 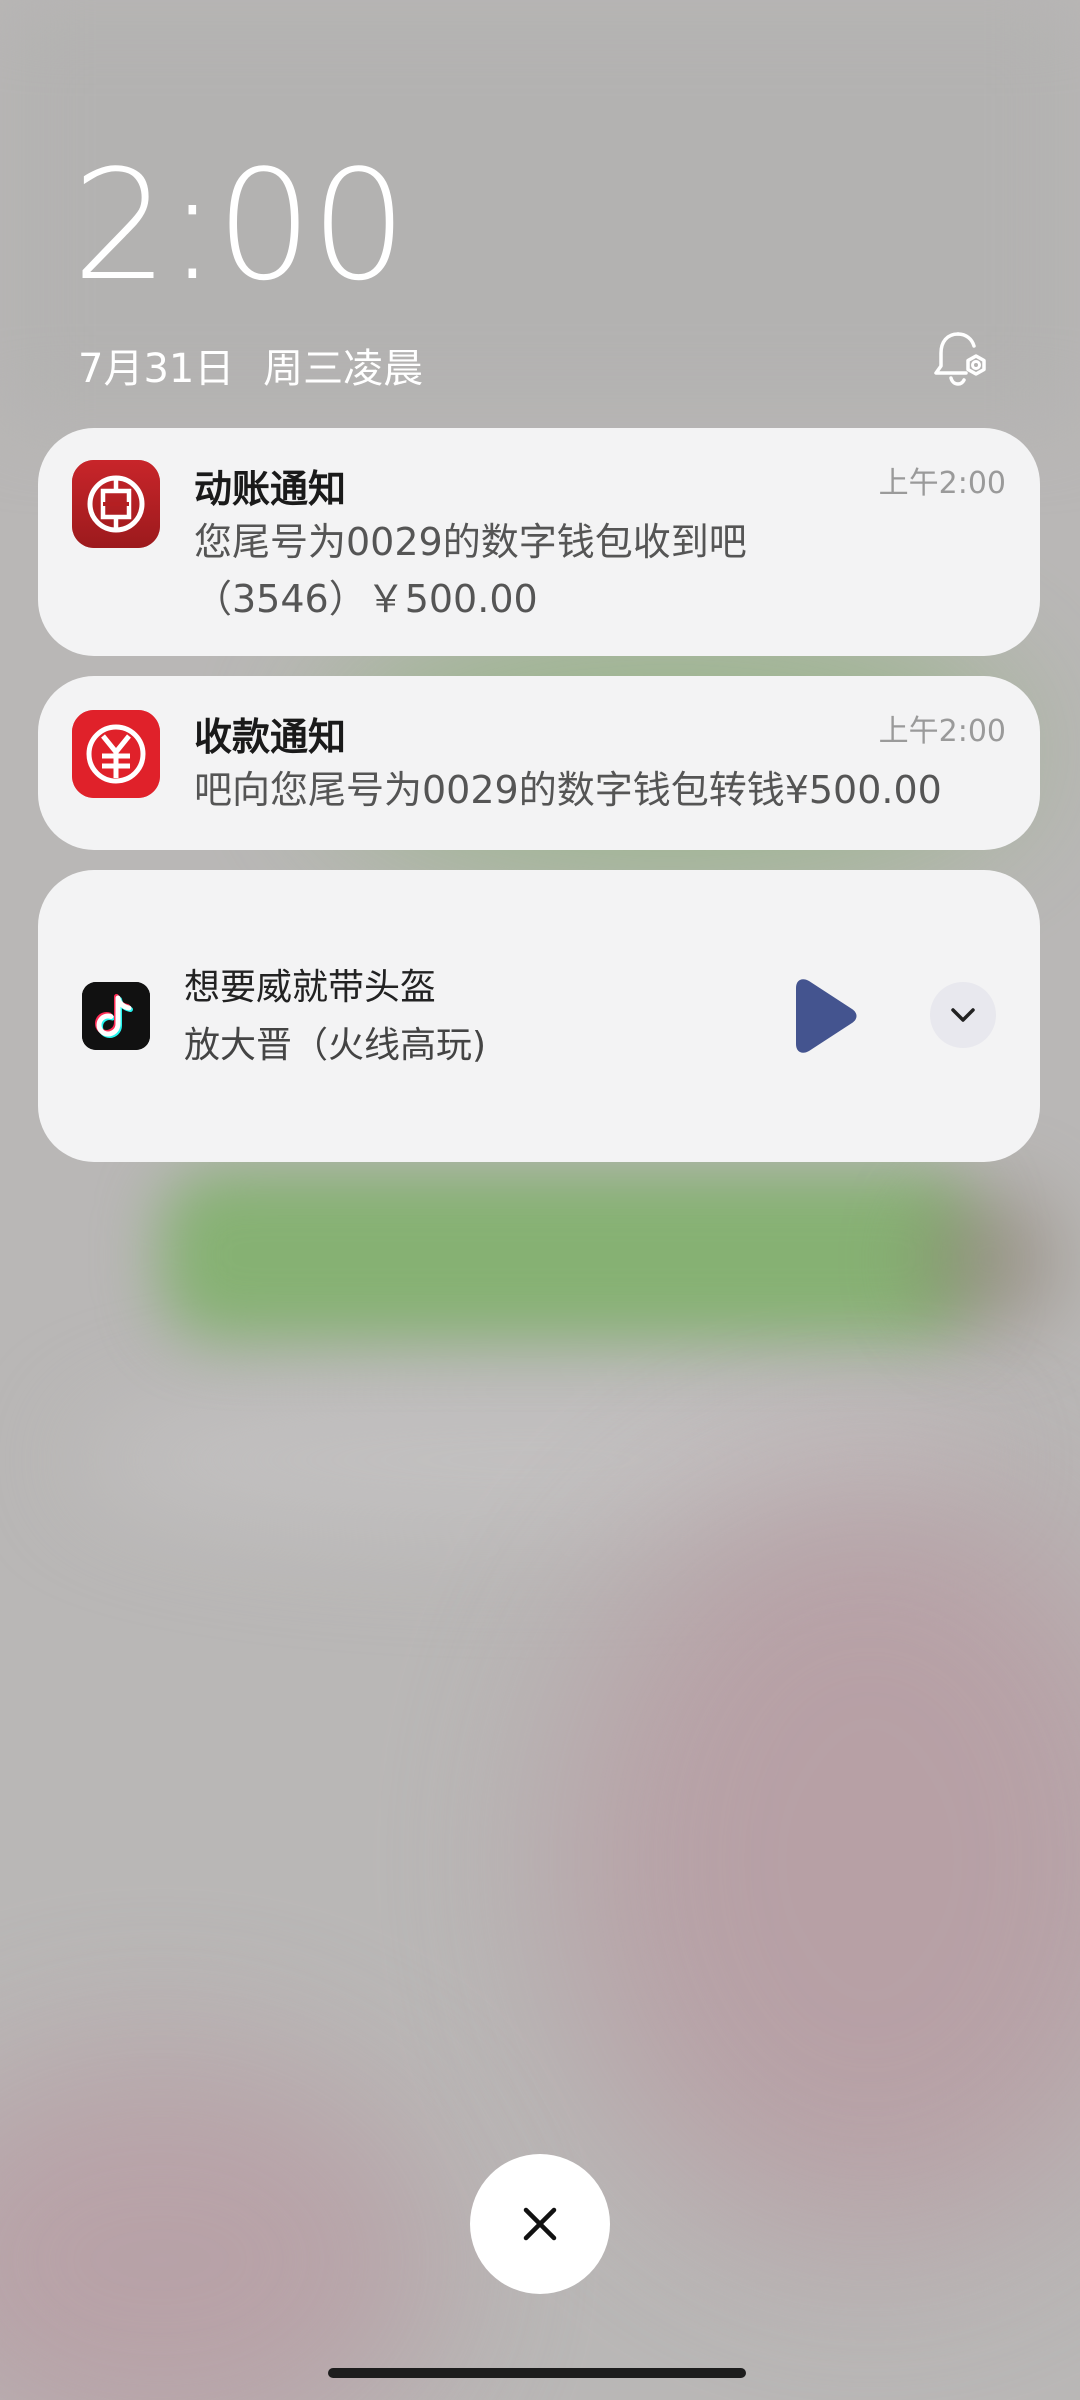 I want to click on date: 7月31日, so click(x=156, y=369).